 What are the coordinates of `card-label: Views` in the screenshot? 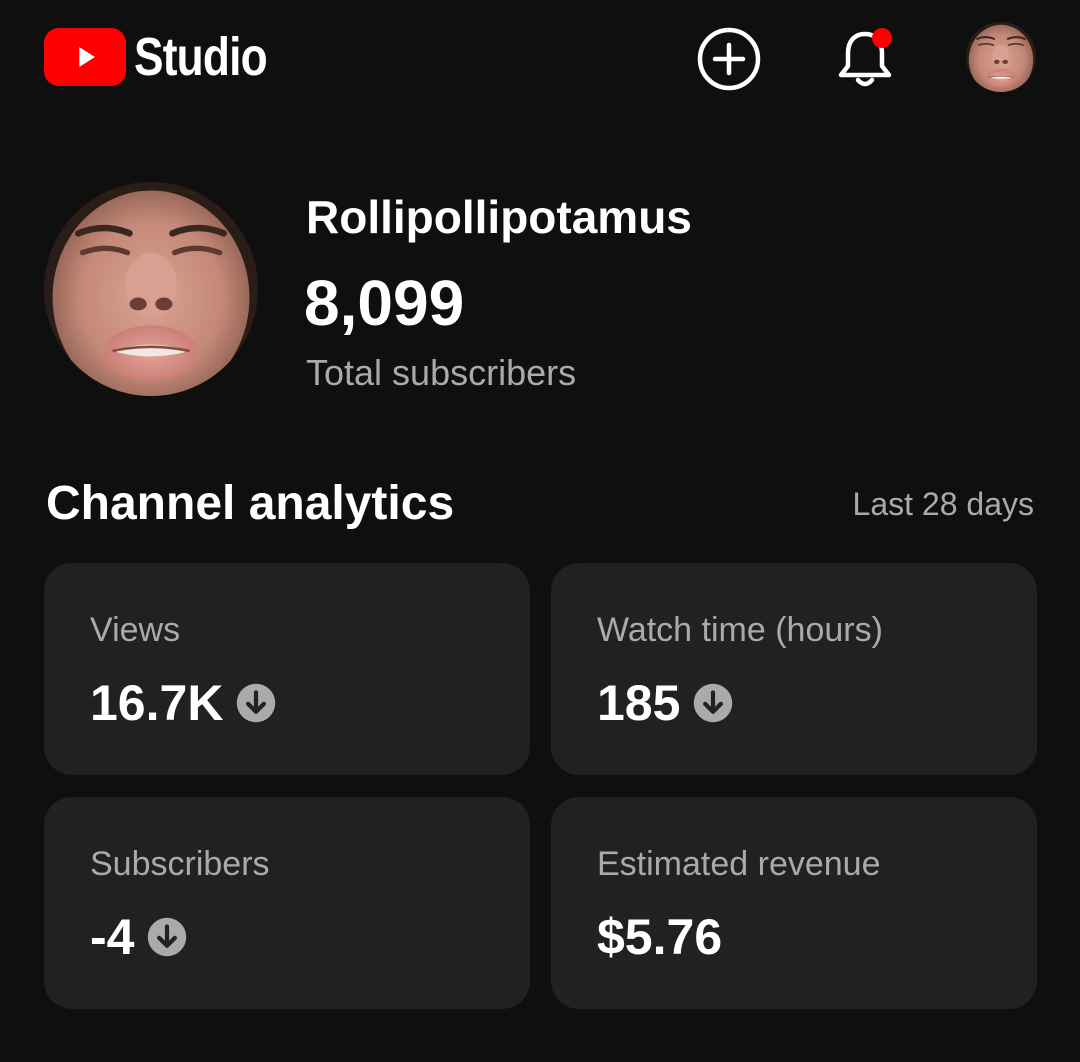 It's located at (135, 630).